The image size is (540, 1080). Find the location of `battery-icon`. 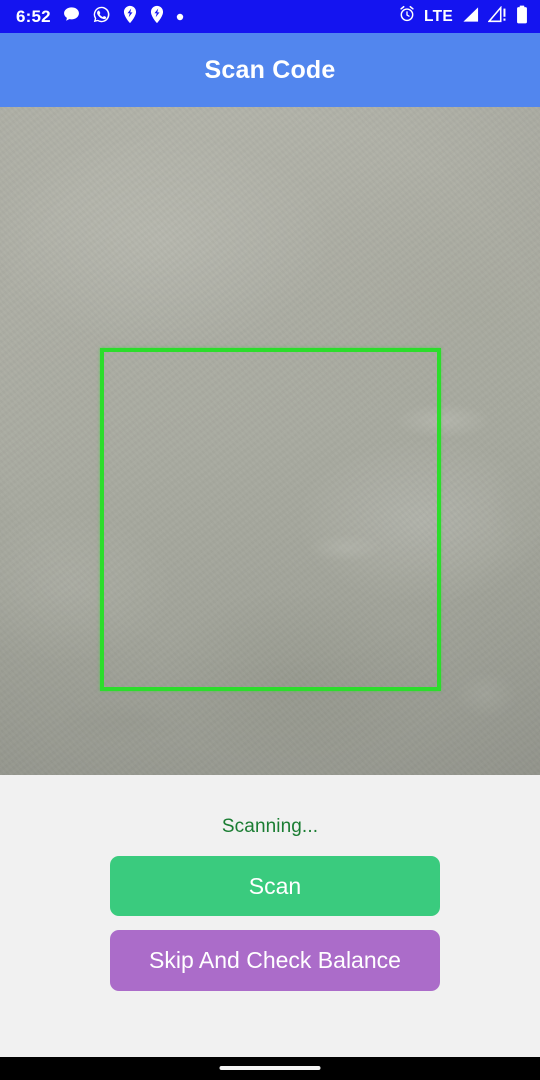

battery-icon is located at coordinates (522, 17).